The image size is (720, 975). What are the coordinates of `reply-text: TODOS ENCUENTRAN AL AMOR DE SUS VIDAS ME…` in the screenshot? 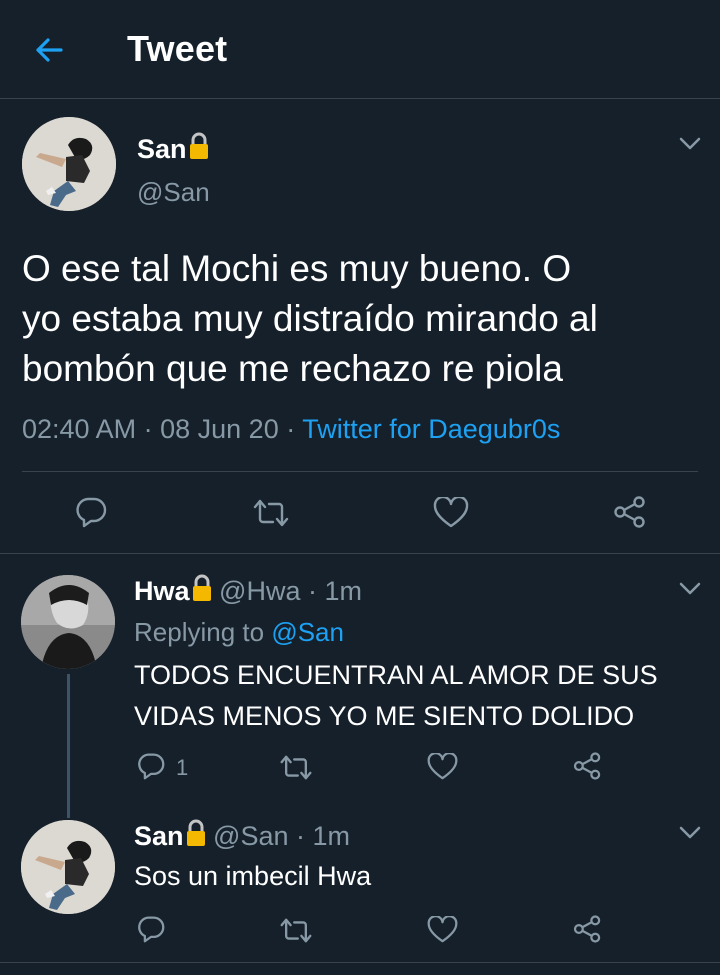 It's located at (396, 696).